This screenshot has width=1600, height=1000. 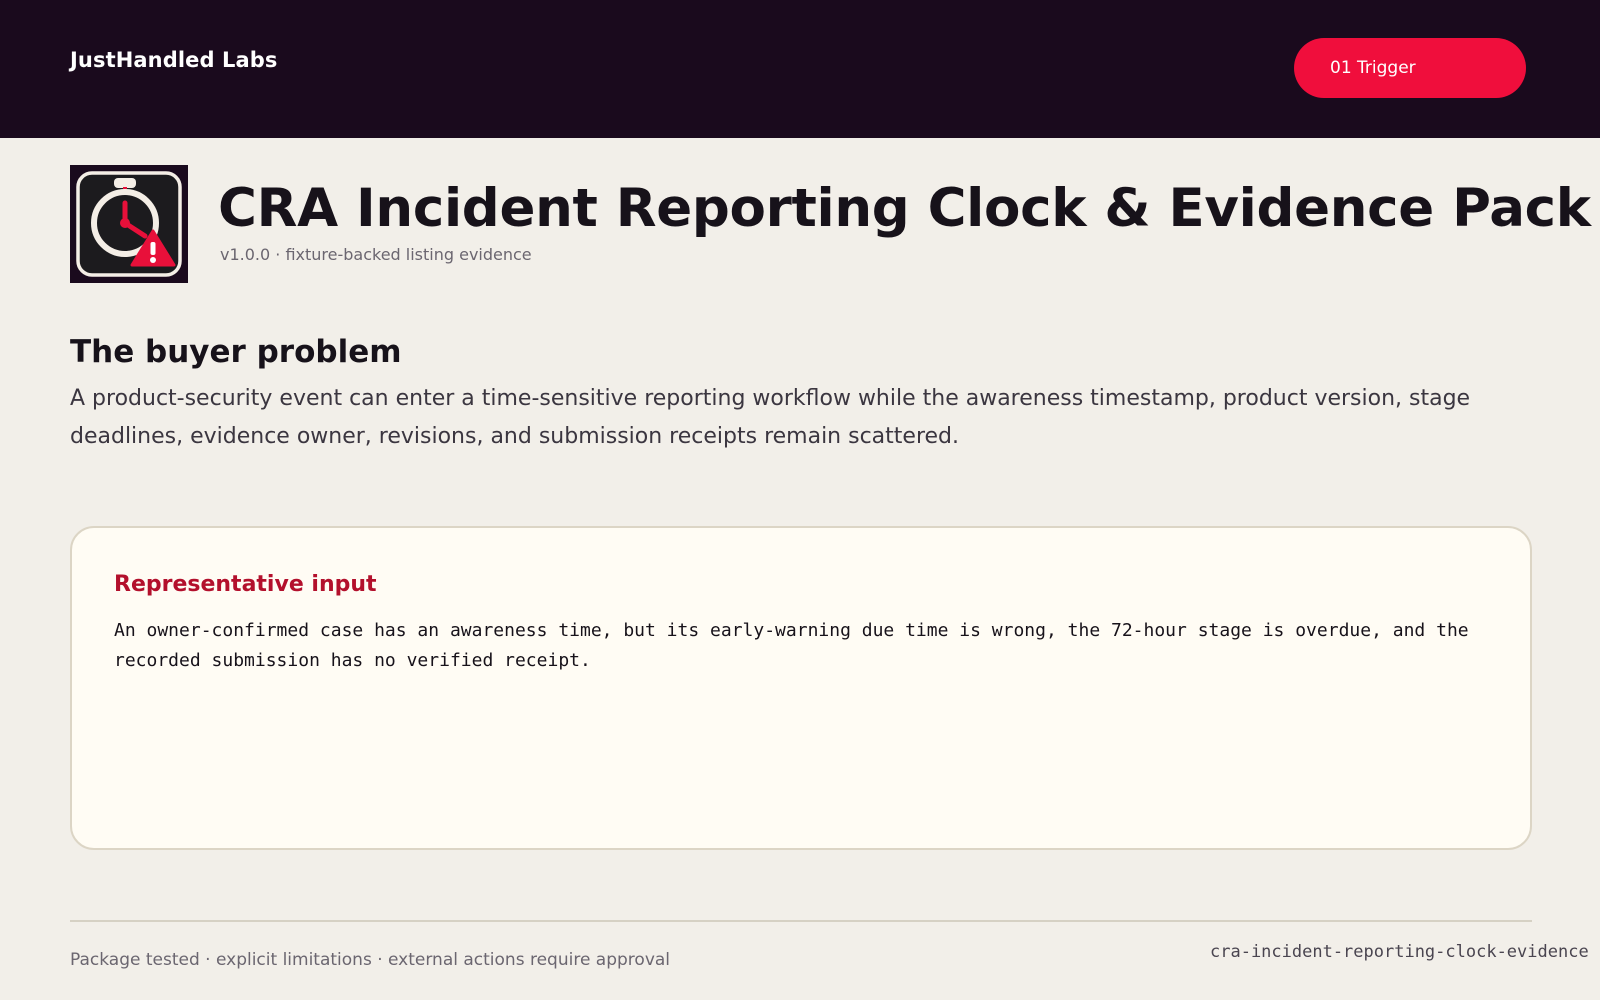 What do you see at coordinates (800, 69) in the screenshot?
I see `top-bar: JustHandled Labs 01 Trigger` at bounding box center [800, 69].